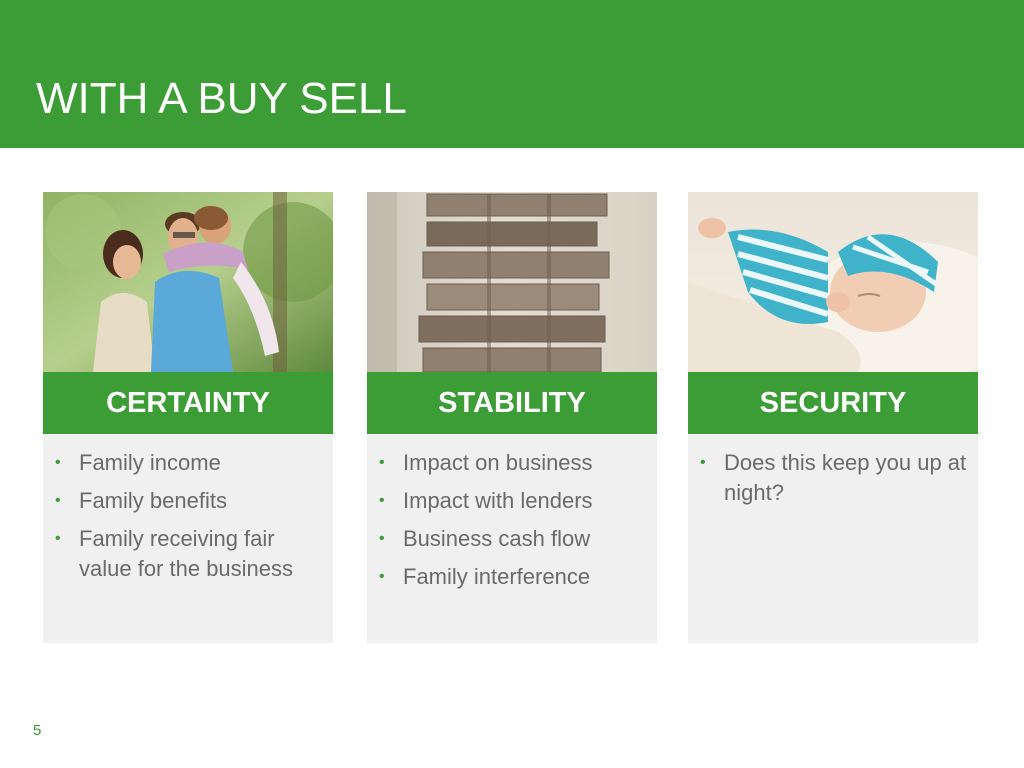  What do you see at coordinates (833, 282) in the screenshot?
I see `sleeping-baby-photo` at bounding box center [833, 282].